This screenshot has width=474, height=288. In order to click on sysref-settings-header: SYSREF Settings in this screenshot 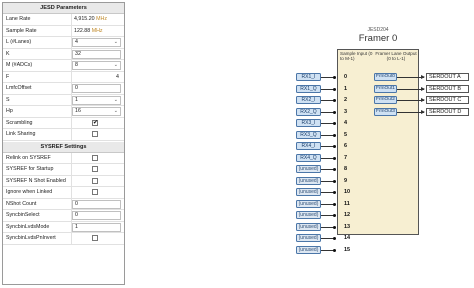, I will do `click(63, 147)`.